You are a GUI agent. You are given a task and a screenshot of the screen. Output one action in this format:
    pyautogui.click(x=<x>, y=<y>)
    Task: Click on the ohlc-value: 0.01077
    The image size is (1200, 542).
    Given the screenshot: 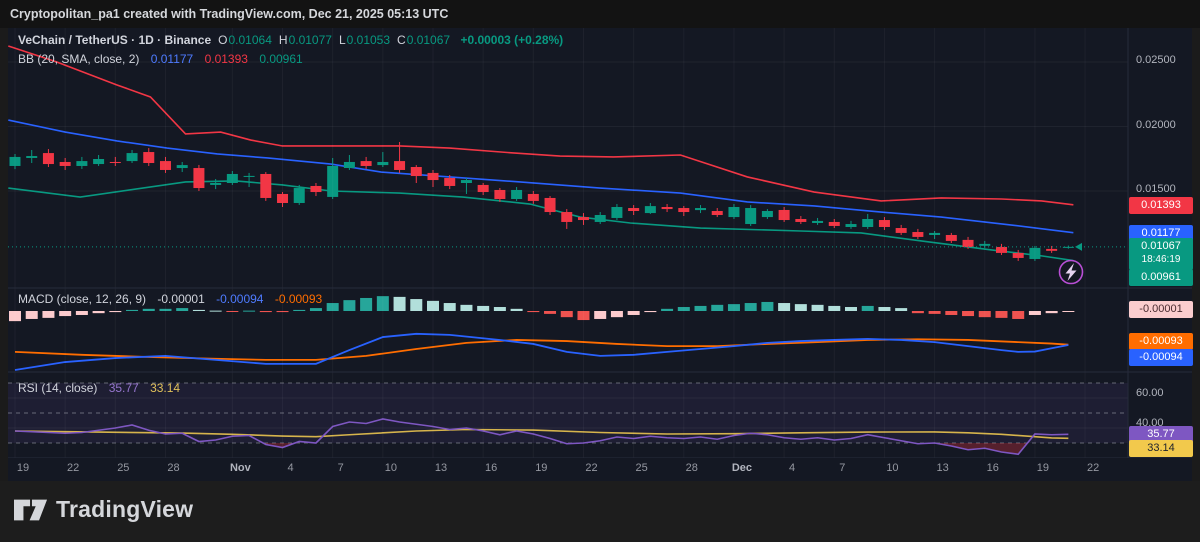 What is the action you would take?
    pyautogui.click(x=310, y=40)
    